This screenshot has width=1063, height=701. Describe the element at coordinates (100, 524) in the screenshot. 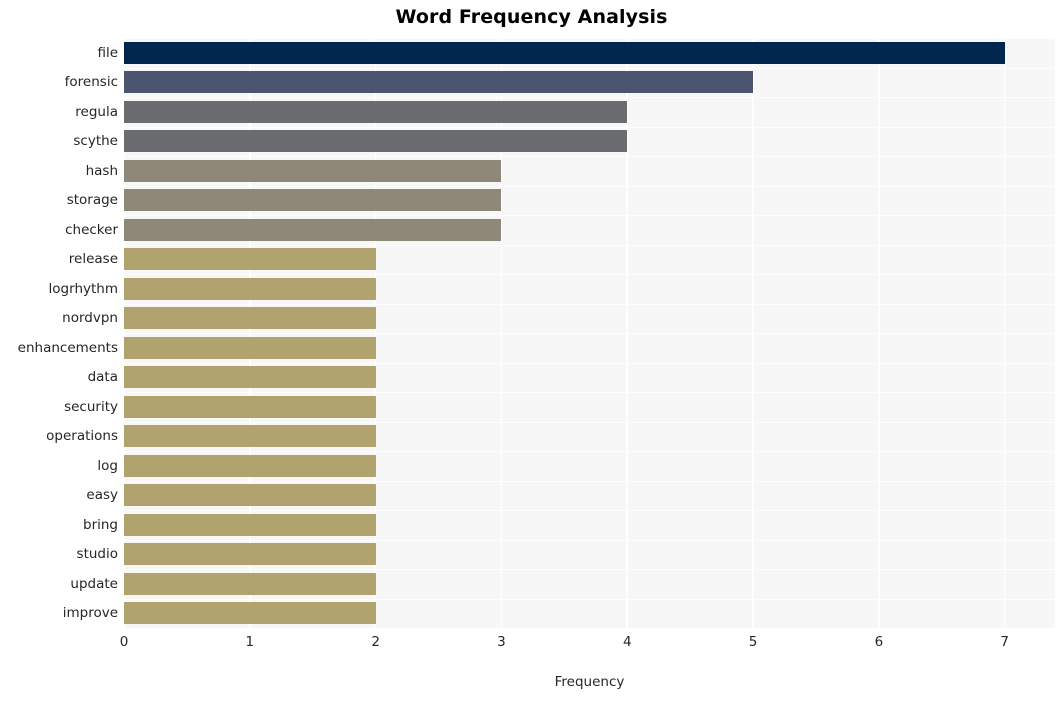

I see `y-axis-tick-label: bring` at that location.